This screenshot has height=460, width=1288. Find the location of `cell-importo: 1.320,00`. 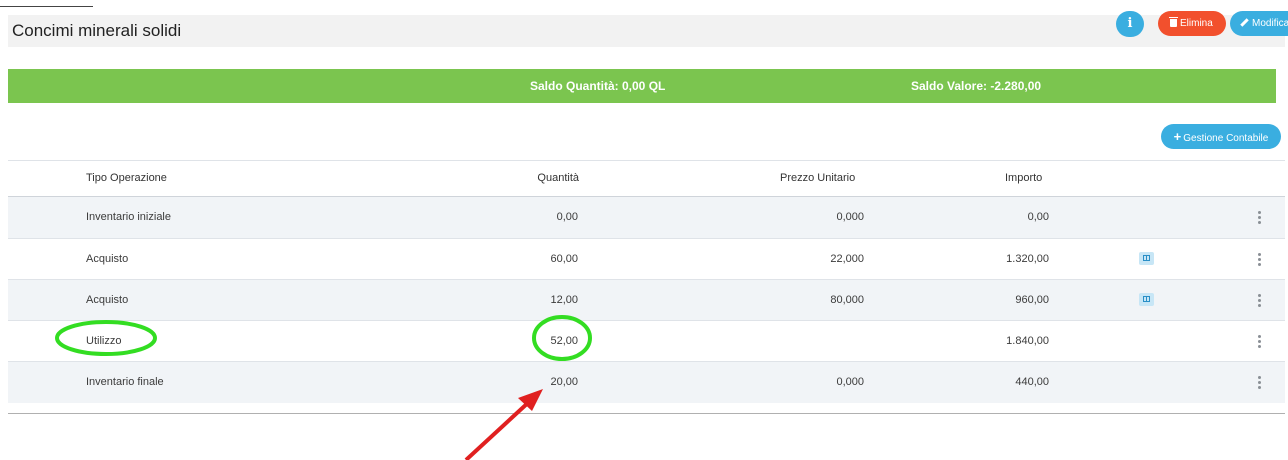

cell-importo: 1.320,00 is located at coordinates (1027, 259).